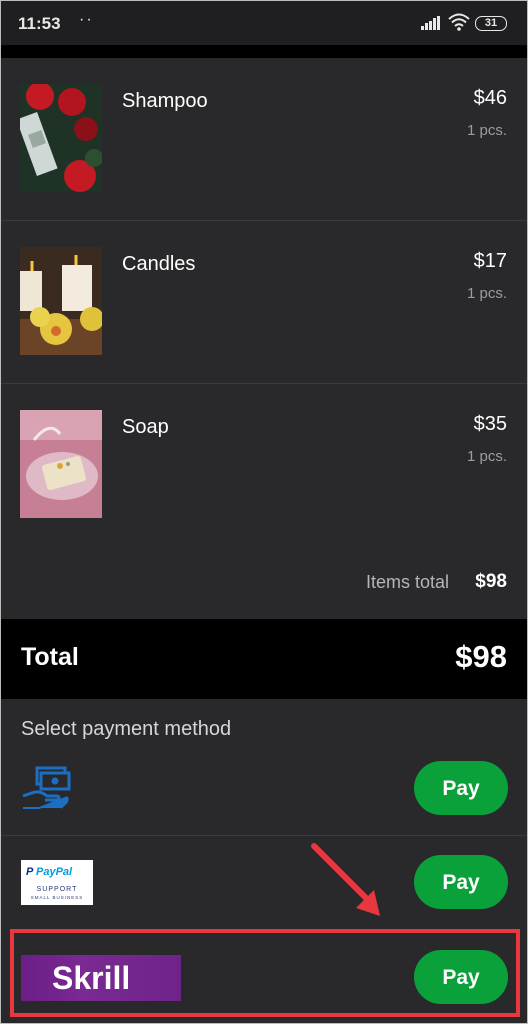  What do you see at coordinates (61, 464) in the screenshot?
I see `soap-thumbnail` at bounding box center [61, 464].